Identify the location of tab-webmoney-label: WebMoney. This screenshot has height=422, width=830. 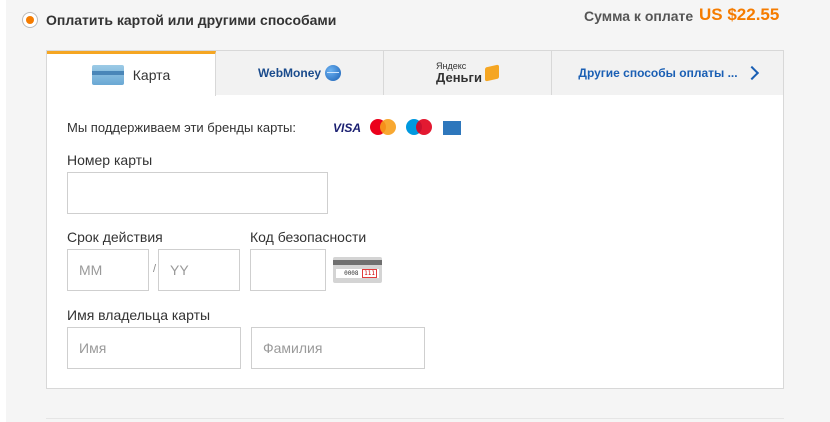
(289, 73).